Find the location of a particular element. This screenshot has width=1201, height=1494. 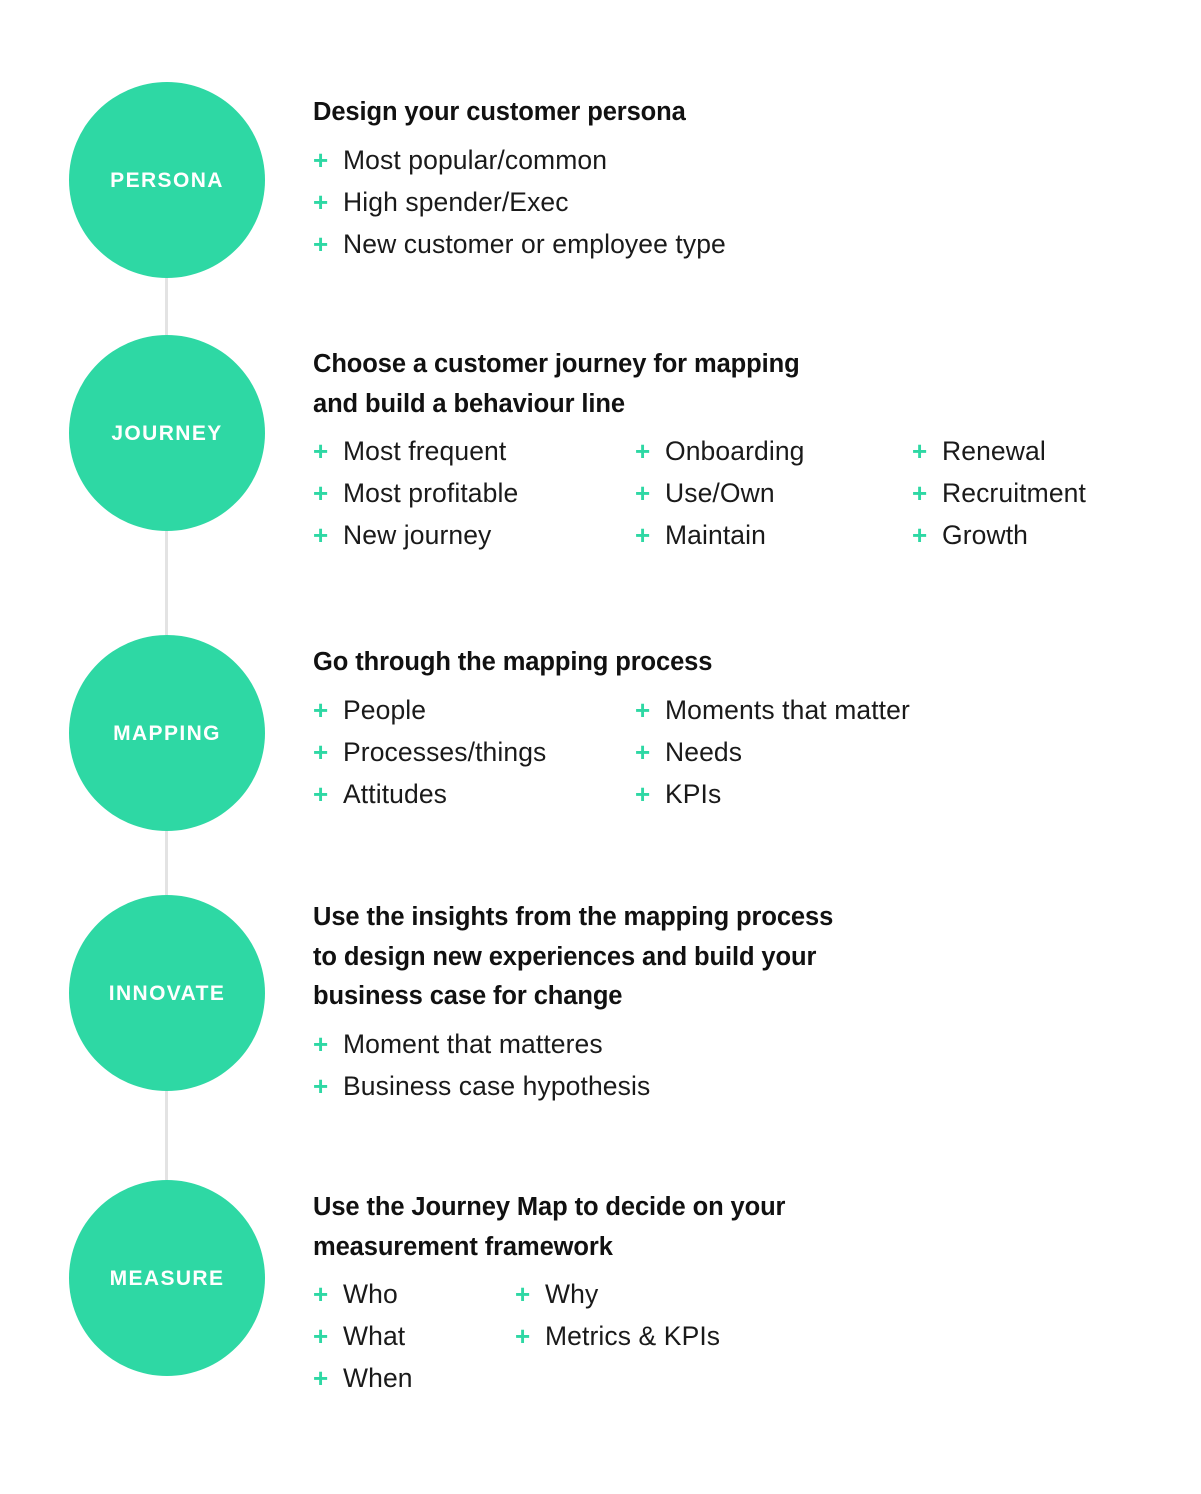

bullet-label: Growth is located at coordinates (985, 535).